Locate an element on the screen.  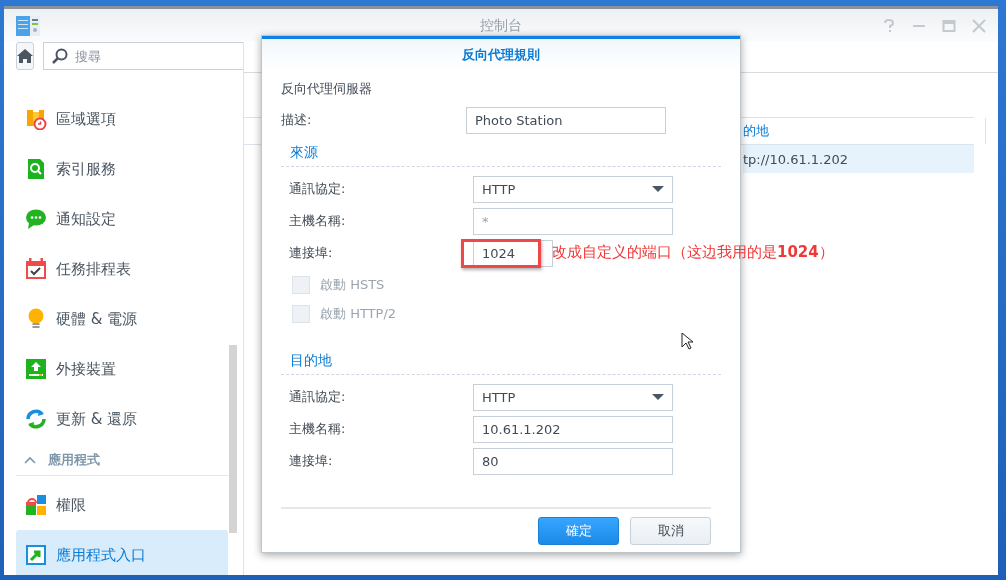
home-icon is located at coordinates (25, 56).